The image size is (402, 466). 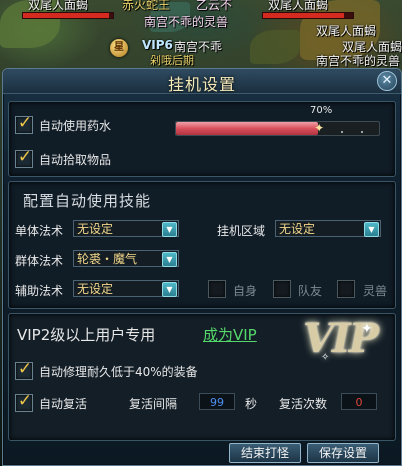 What do you see at coordinates (230, 334) in the screenshot?
I see `become-vip-link: 成为VIP` at bounding box center [230, 334].